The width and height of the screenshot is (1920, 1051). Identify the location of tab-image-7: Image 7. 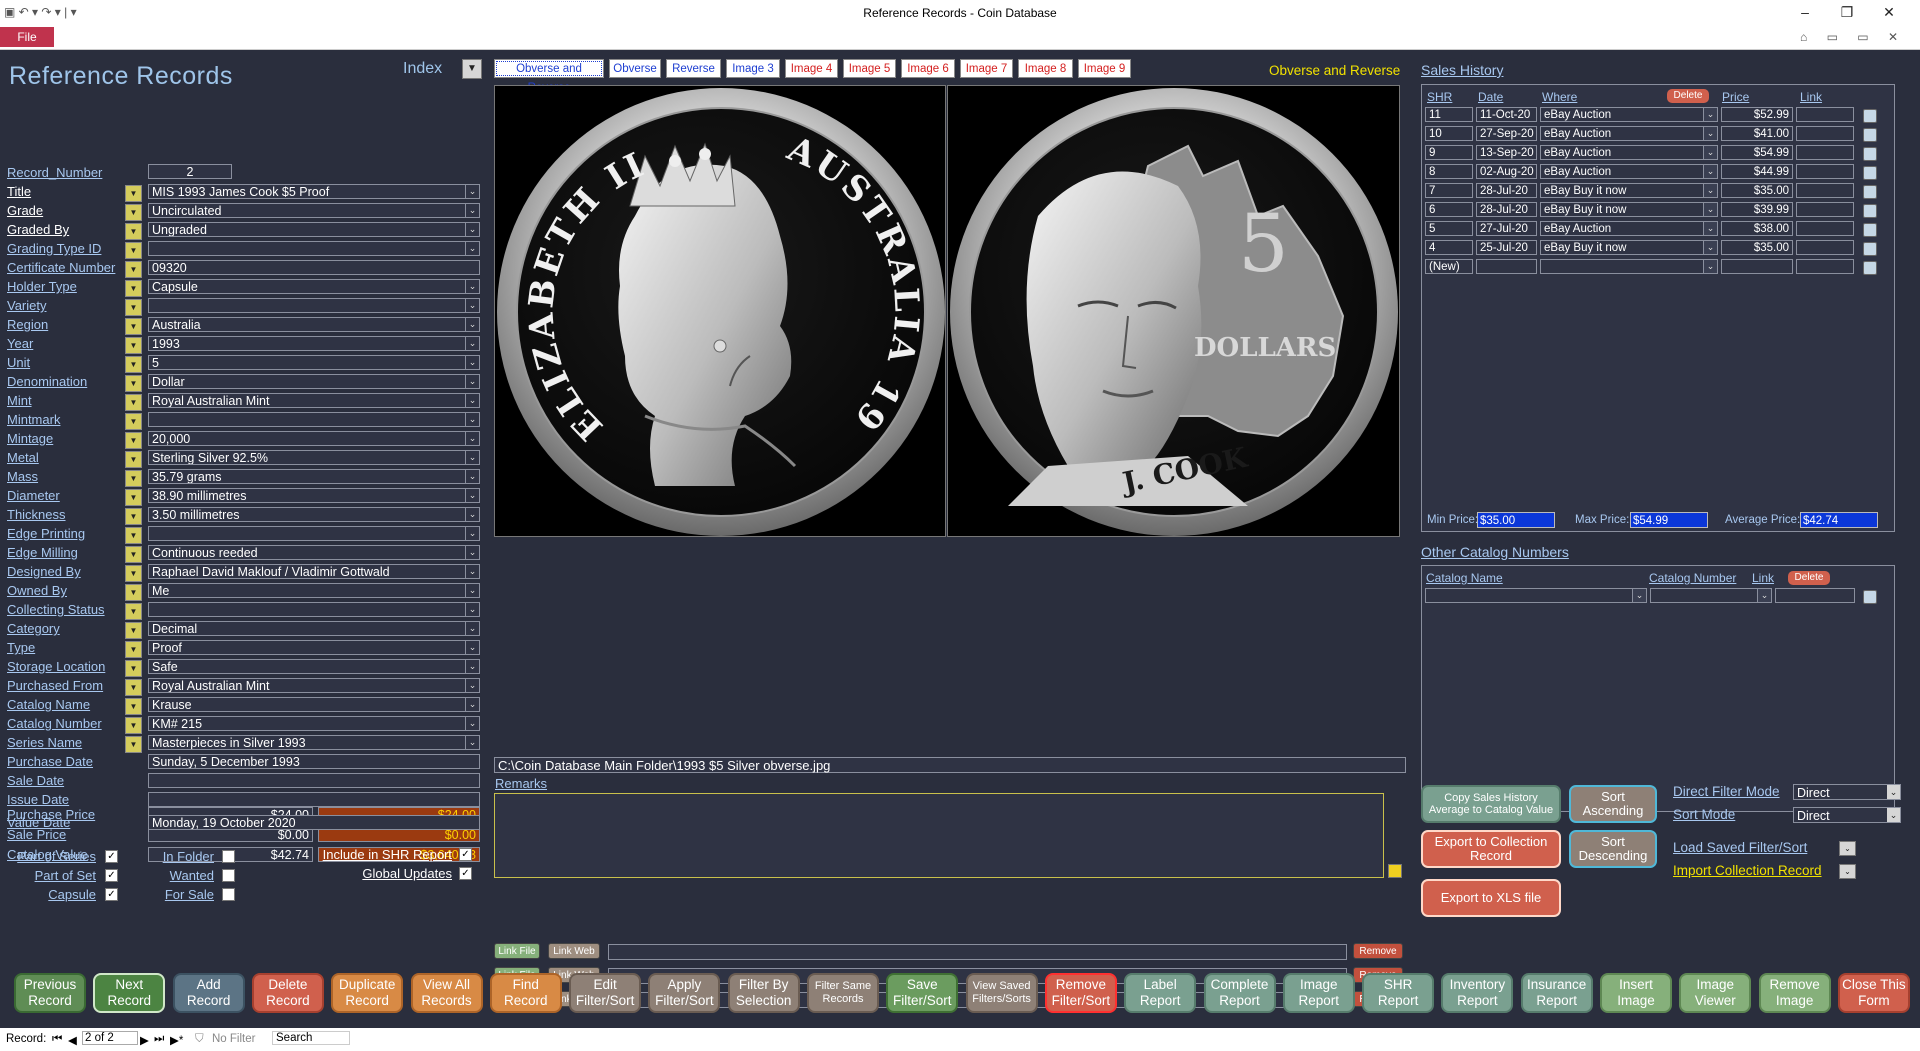
(986, 68).